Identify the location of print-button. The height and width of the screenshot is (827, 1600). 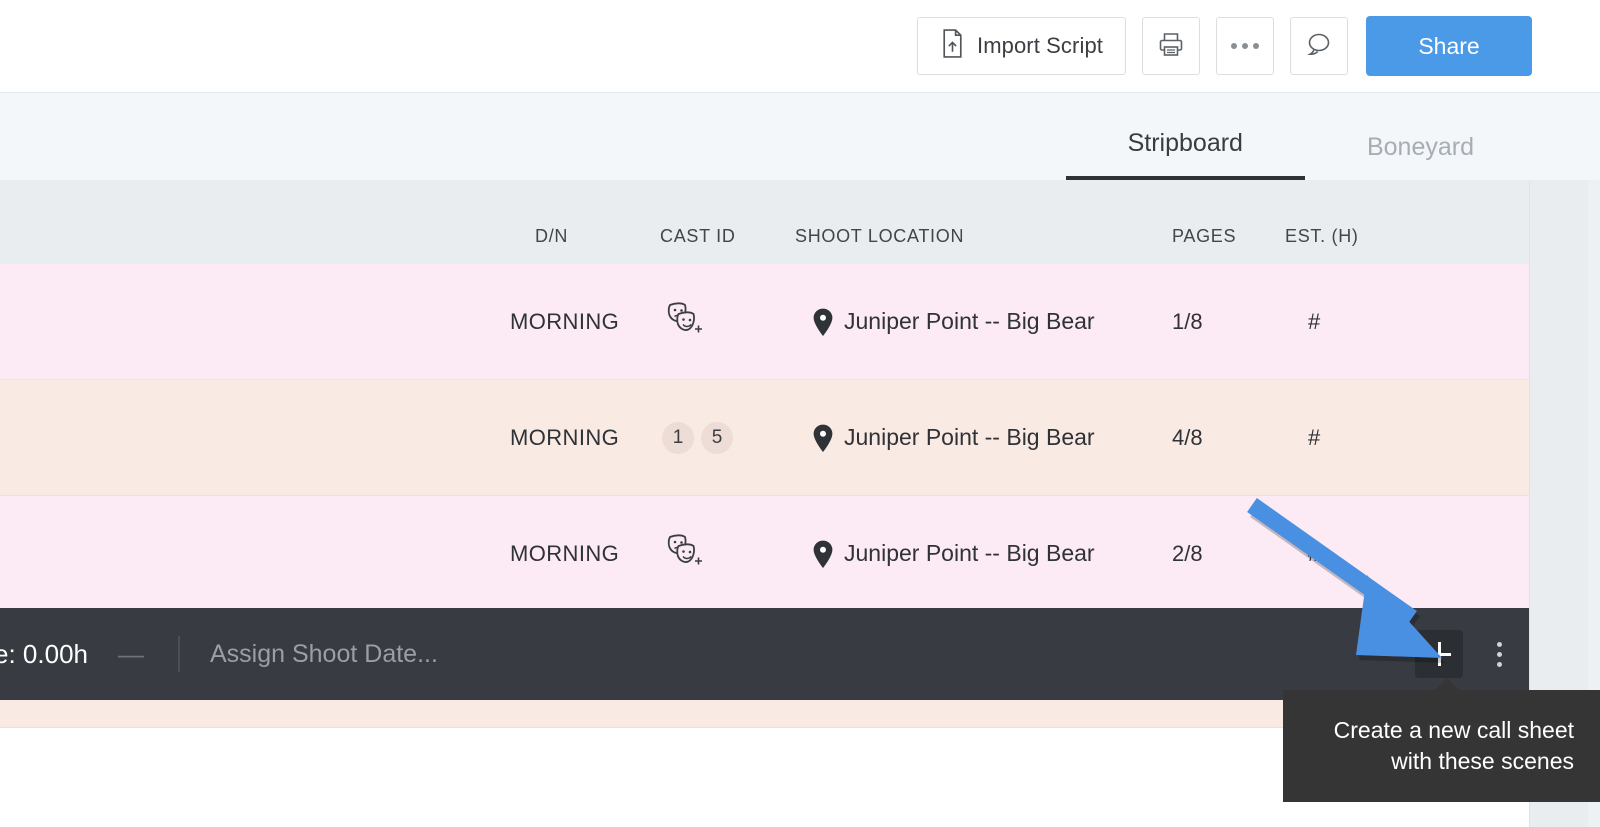
(1171, 46).